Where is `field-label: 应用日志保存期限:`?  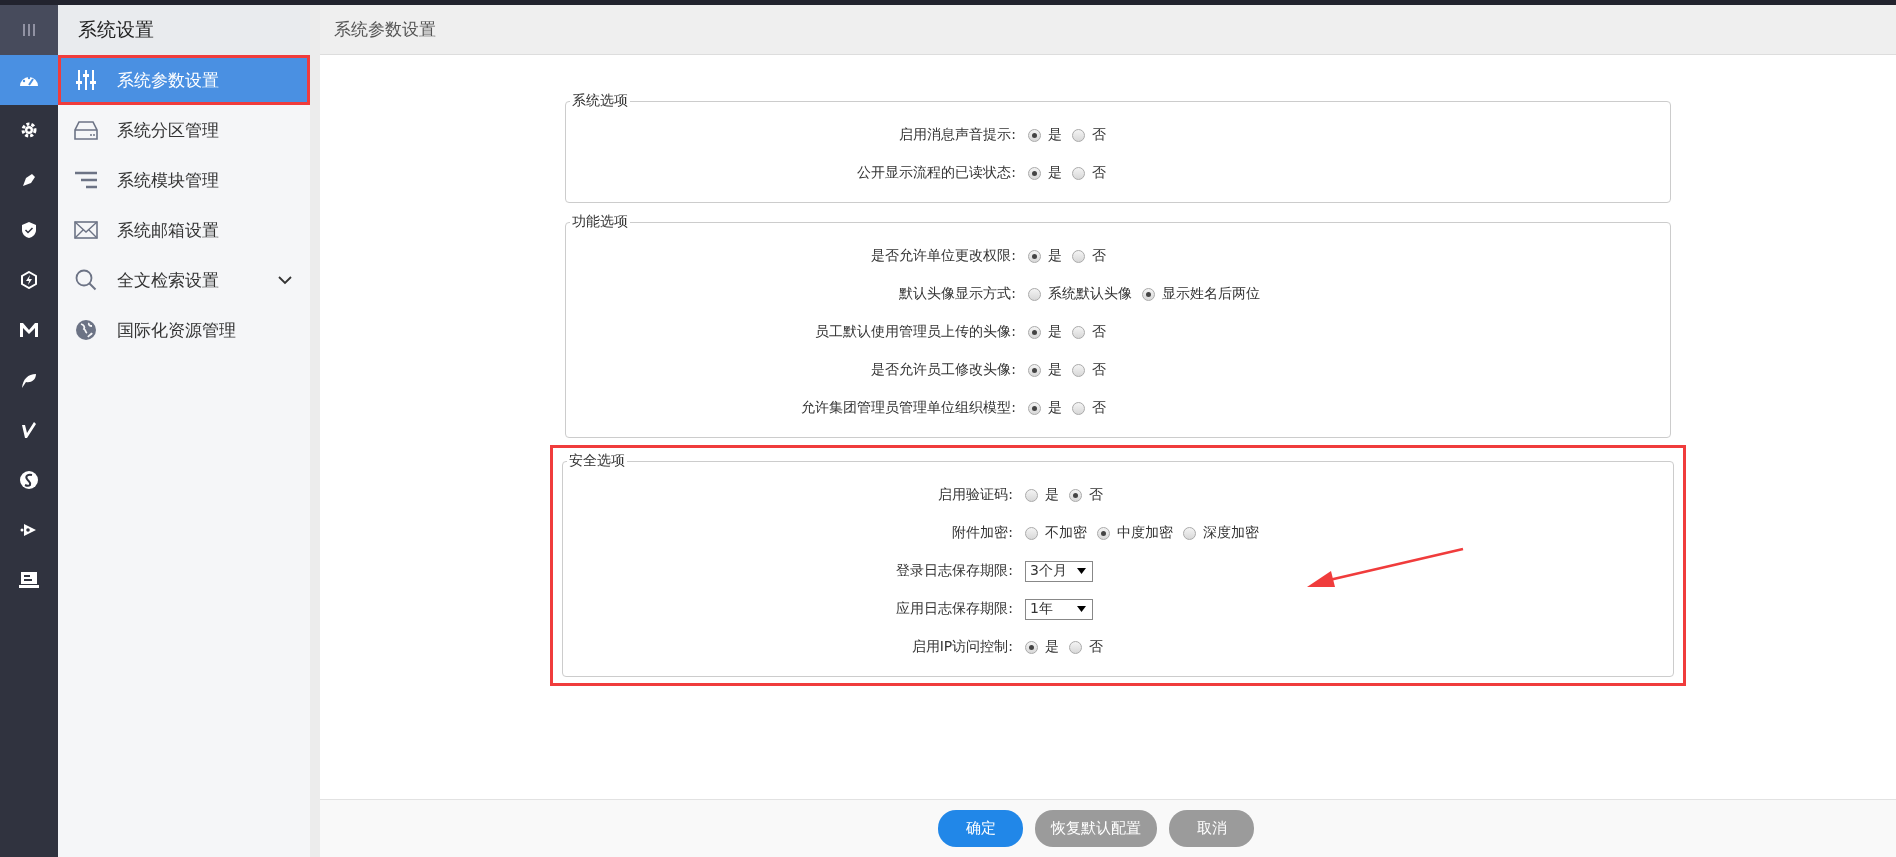 field-label: 应用日志保存期限: is located at coordinates (954, 609).